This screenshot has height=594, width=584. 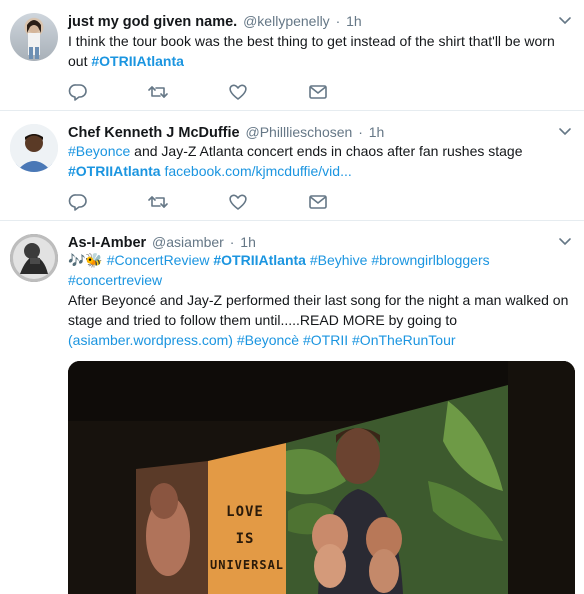 What do you see at coordinates (158, 260) in the screenshot?
I see `hashtag-link: #ConcertReview` at bounding box center [158, 260].